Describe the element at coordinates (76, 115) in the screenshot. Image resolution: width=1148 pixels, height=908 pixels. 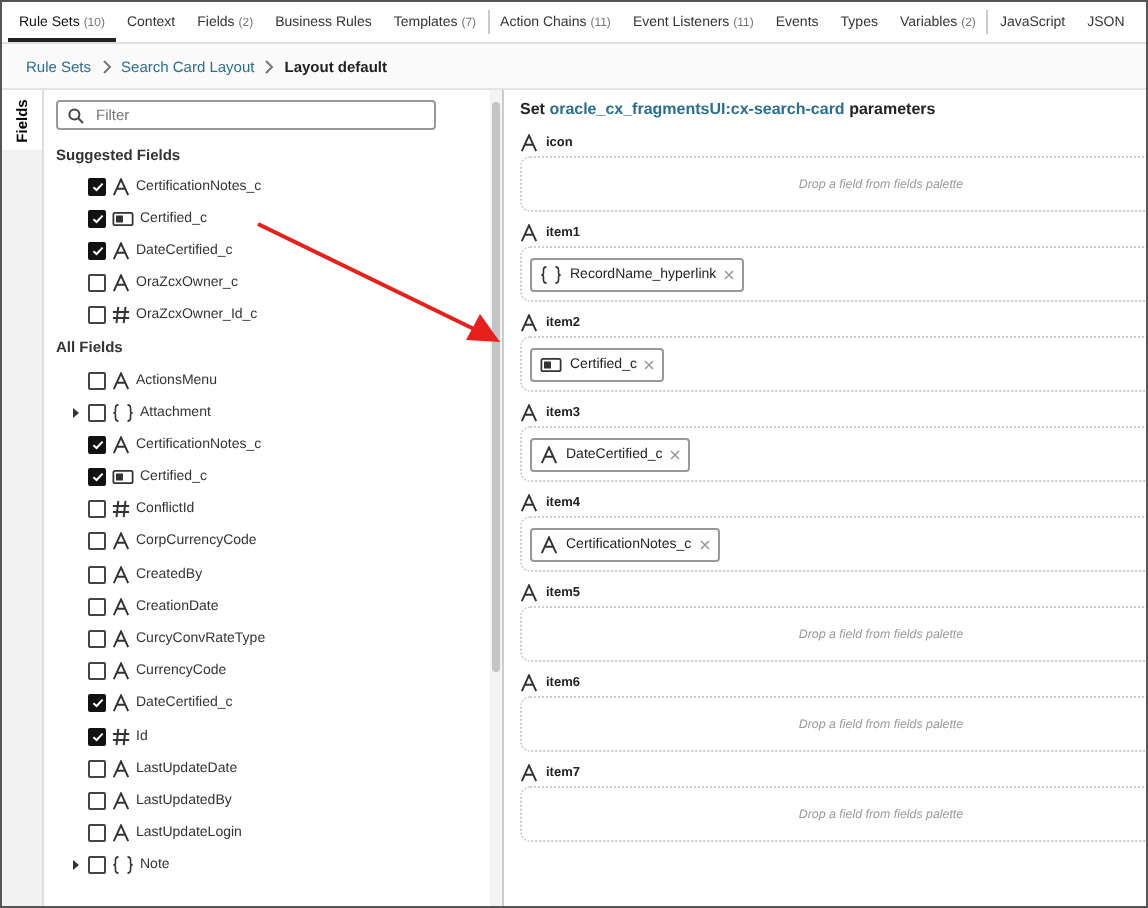
I see `search-icon` at that location.